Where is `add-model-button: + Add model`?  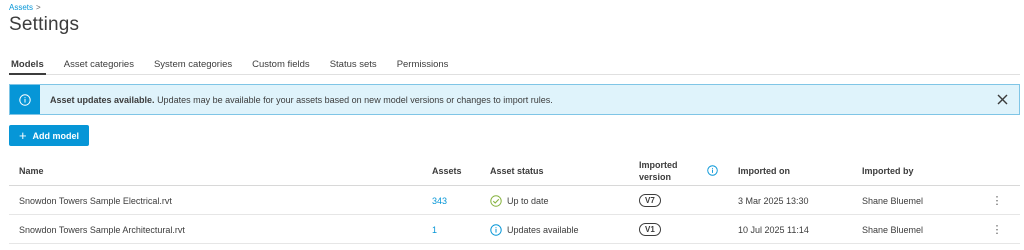 add-model-button: + Add model is located at coordinates (49, 135).